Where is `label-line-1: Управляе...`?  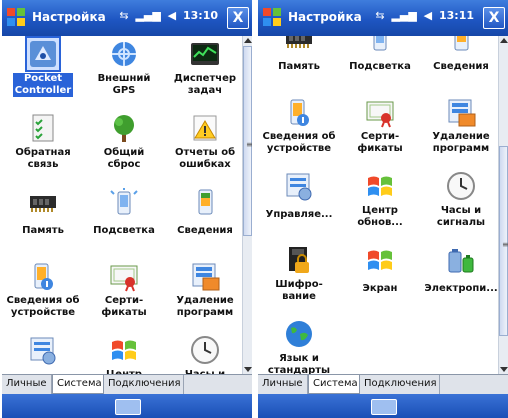
label-line-1: Управляе... is located at coordinates (299, 214).